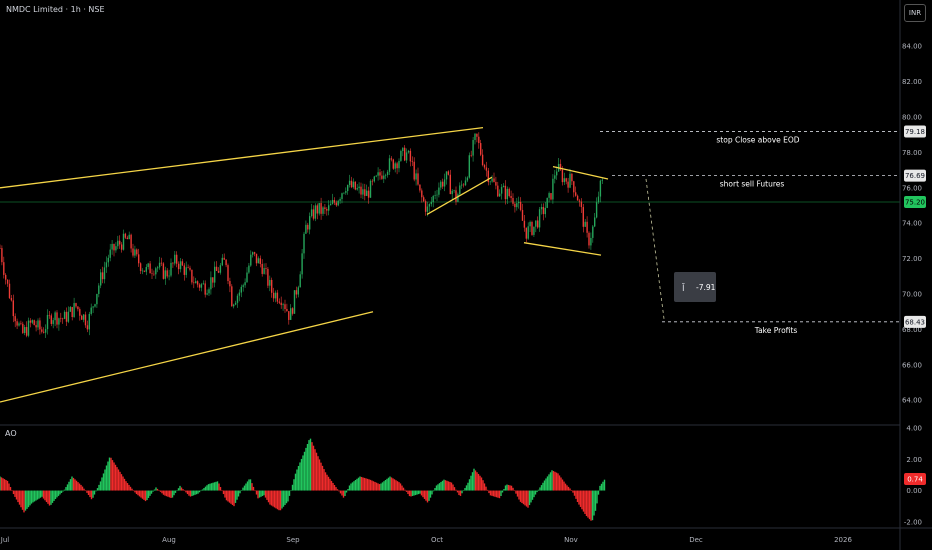  I want to click on channel-lower-trendline, so click(187, 357).